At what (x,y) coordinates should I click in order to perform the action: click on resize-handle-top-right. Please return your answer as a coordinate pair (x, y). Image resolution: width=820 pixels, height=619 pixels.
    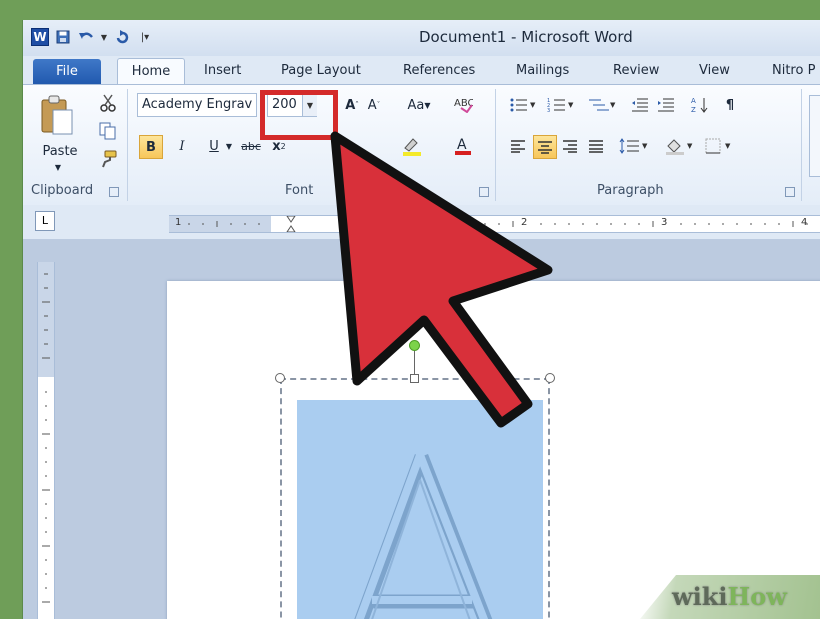
    Looking at the image, I should click on (550, 378).